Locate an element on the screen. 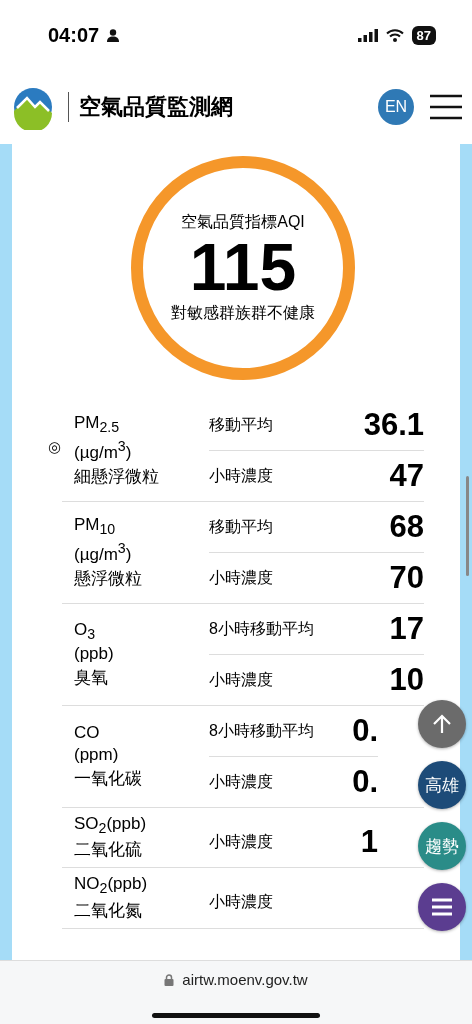 The height and width of the screenshot is (1024, 472). pollutant-unit: (ppb) is located at coordinates (94, 654).